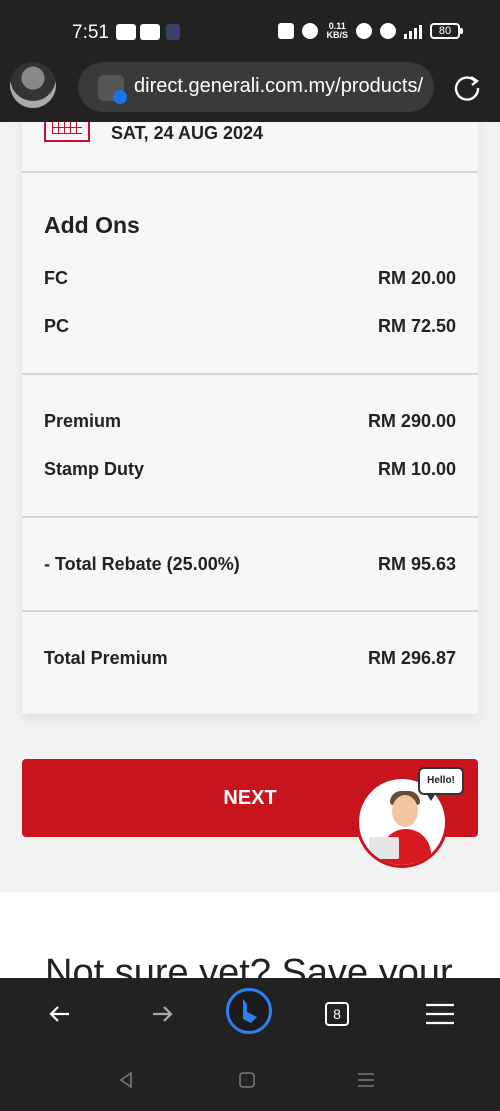 This screenshot has width=500, height=1111. I want to click on system-nav-bar, so click(250, 1080).